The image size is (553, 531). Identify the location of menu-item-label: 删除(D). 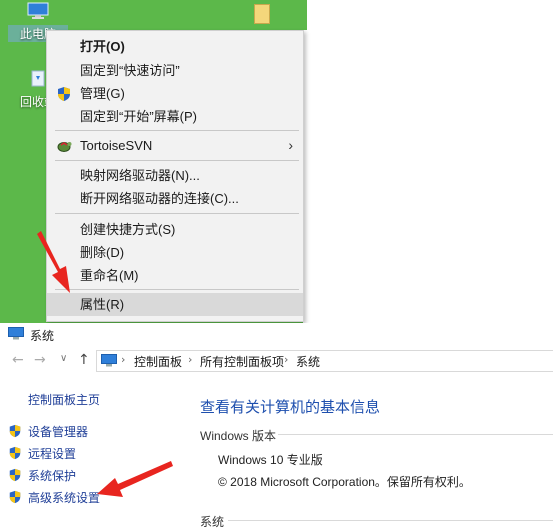
(102, 252).